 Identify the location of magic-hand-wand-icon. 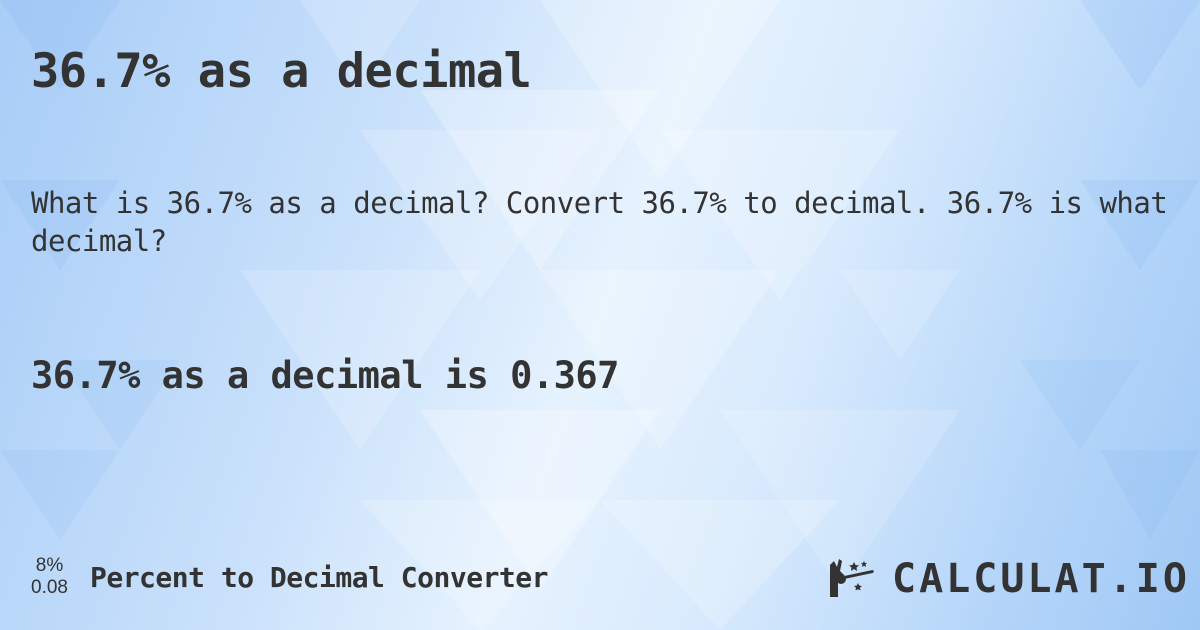
(852, 578).